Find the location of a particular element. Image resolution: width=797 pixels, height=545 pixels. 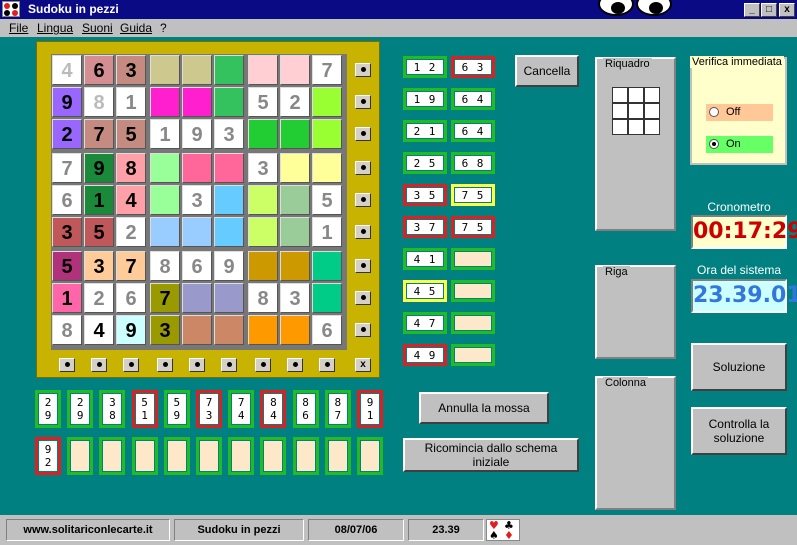

sudoku-cell-r6-c3: 2 is located at coordinates (131, 232).